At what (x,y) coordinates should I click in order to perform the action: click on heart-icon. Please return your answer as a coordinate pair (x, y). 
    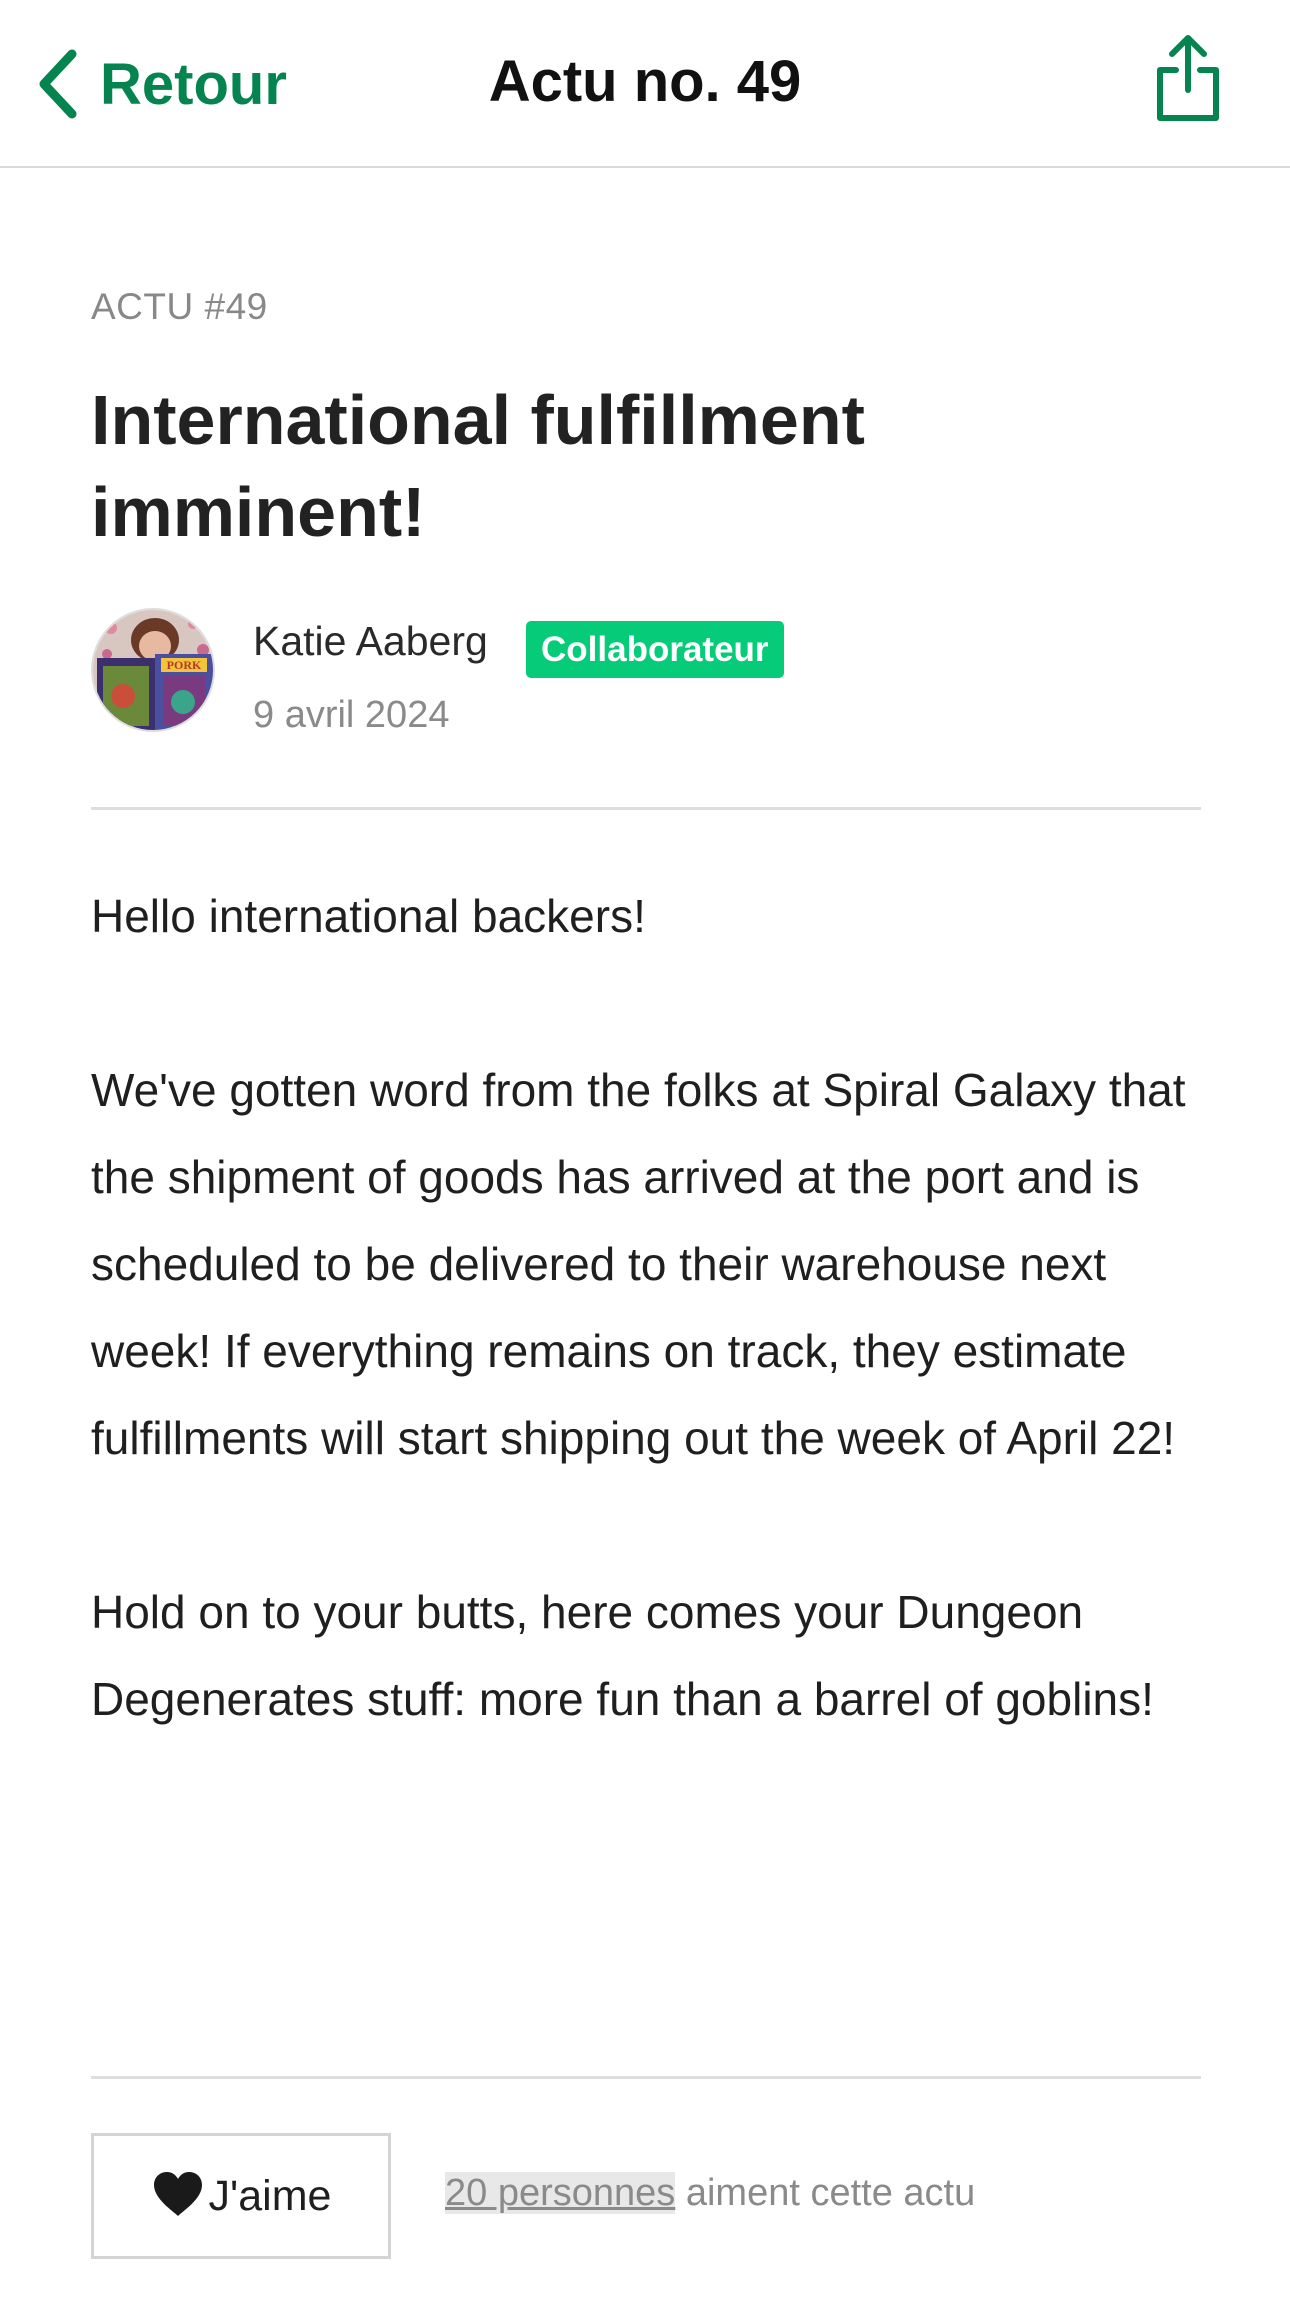
    Looking at the image, I should click on (178, 2196).